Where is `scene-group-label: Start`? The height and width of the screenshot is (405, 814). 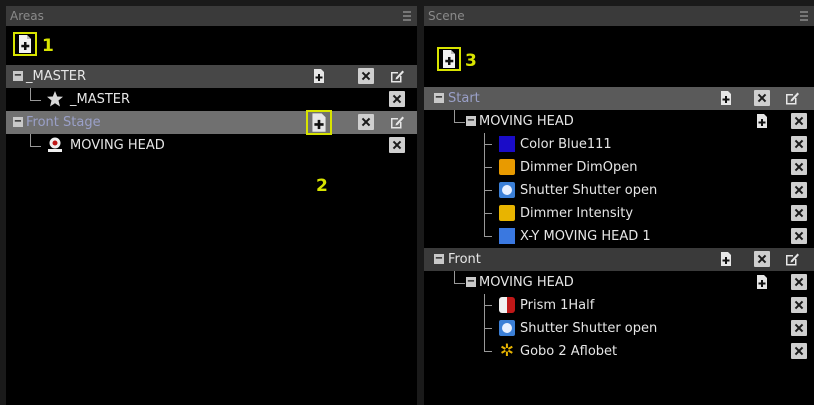 scene-group-label: Start is located at coordinates (464, 98).